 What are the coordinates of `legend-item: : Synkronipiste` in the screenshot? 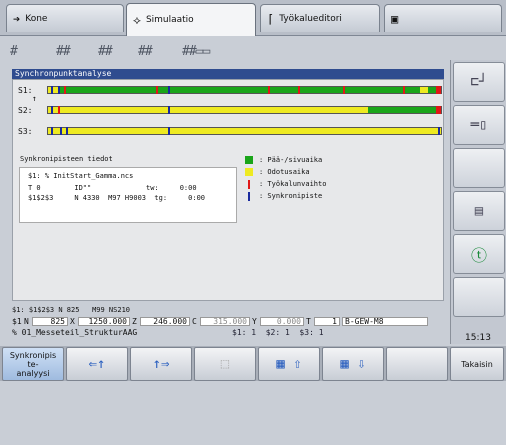 It's located at (283, 196).